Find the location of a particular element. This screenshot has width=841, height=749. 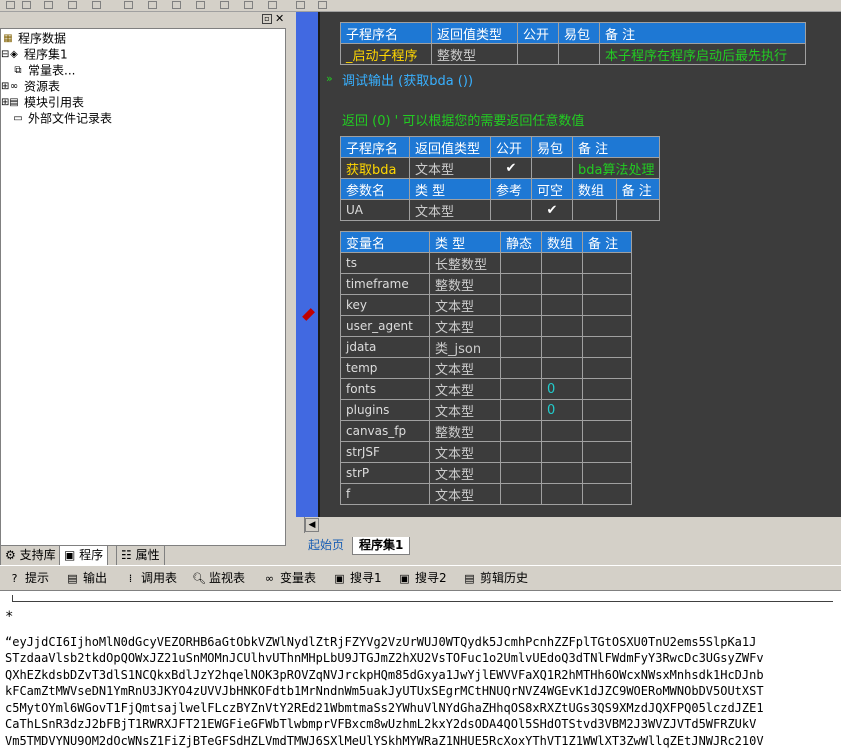

param-type-cell: 文本型 is located at coordinates (450, 210).